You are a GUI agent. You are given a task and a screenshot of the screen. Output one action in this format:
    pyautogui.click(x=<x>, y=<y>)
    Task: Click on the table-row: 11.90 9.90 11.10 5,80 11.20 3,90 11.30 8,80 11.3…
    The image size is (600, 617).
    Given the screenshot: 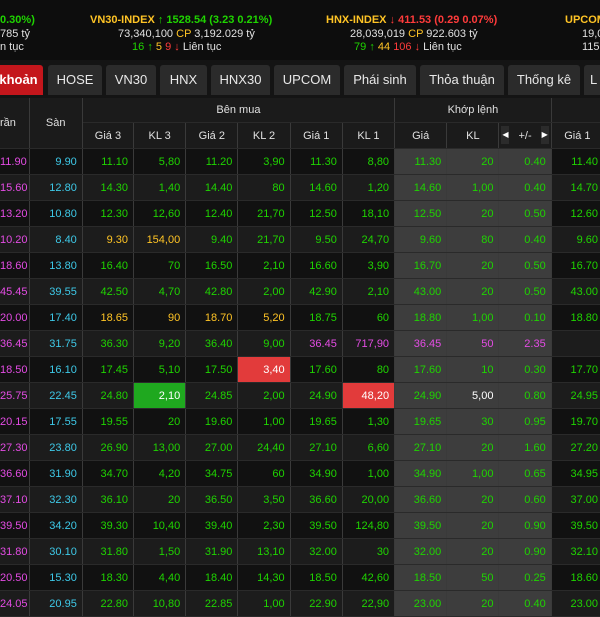 What is the action you would take?
    pyautogui.click(x=300, y=161)
    